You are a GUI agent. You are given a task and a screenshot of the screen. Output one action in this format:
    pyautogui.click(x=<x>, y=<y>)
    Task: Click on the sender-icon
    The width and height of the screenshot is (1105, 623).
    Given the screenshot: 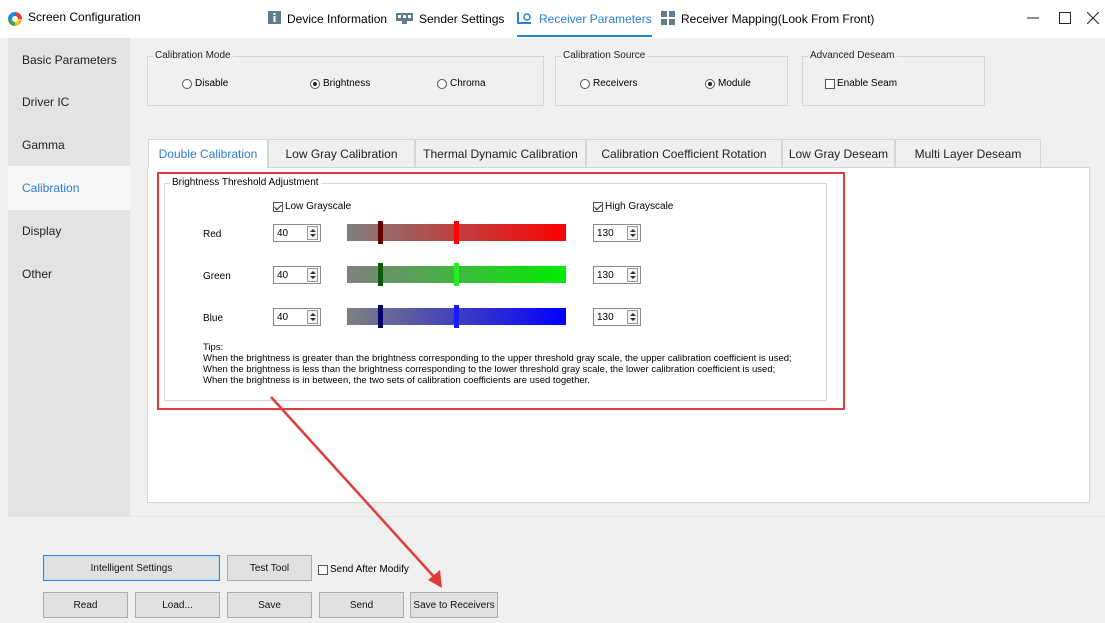 What is the action you would take?
    pyautogui.click(x=404, y=19)
    